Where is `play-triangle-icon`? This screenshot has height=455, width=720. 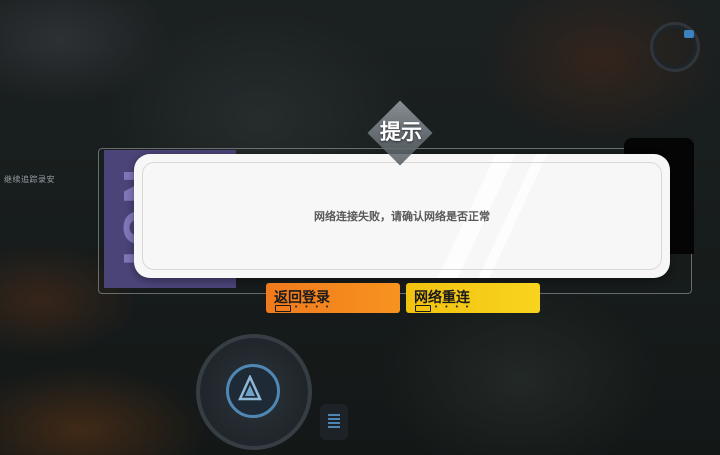 play-triangle-icon is located at coordinates (253, 391).